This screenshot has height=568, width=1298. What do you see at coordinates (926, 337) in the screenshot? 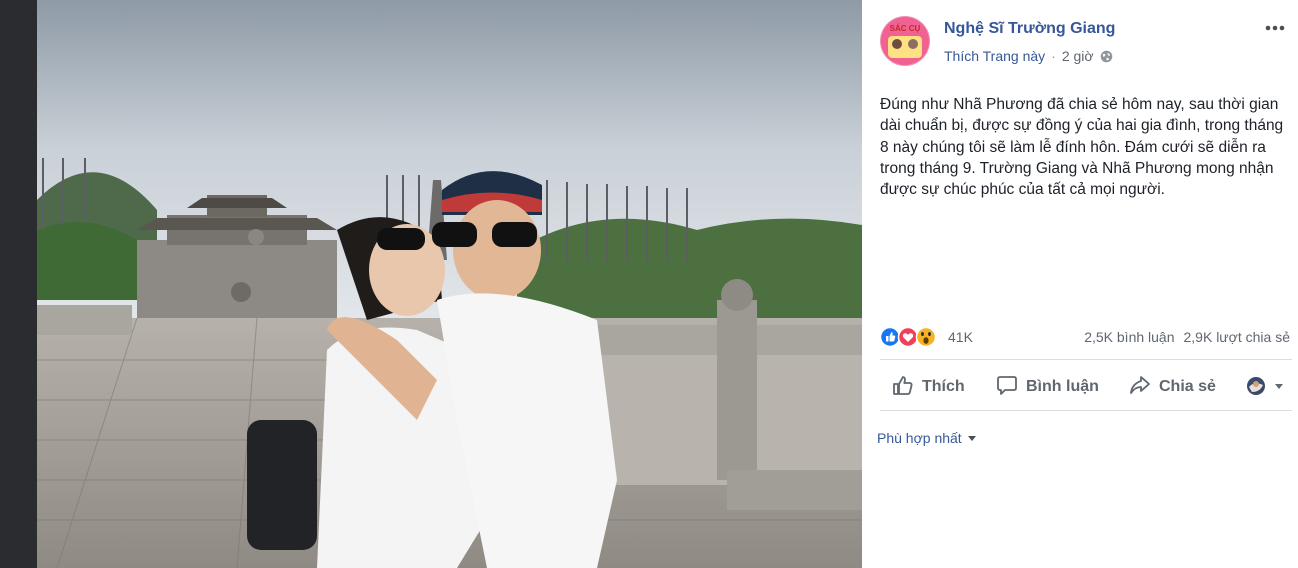
I see `wow-reaction-icon` at bounding box center [926, 337].